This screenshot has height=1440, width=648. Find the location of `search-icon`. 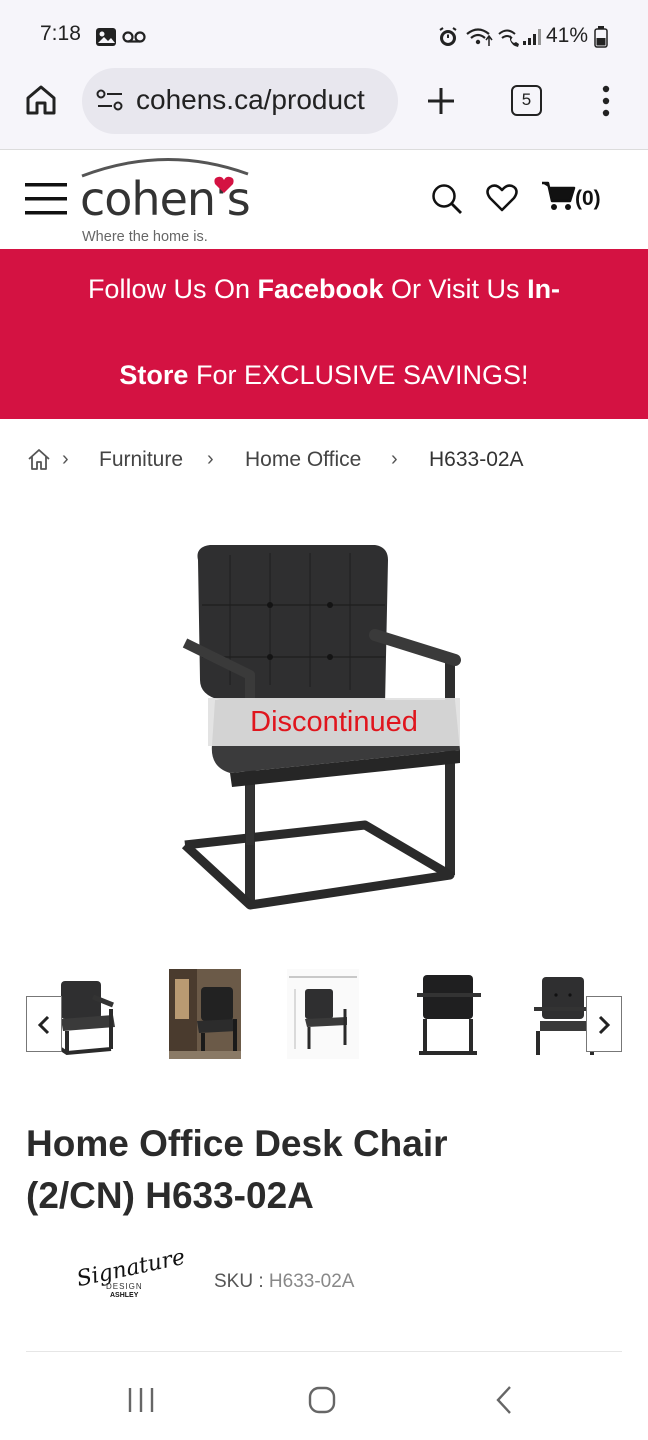

search-icon is located at coordinates (447, 199).